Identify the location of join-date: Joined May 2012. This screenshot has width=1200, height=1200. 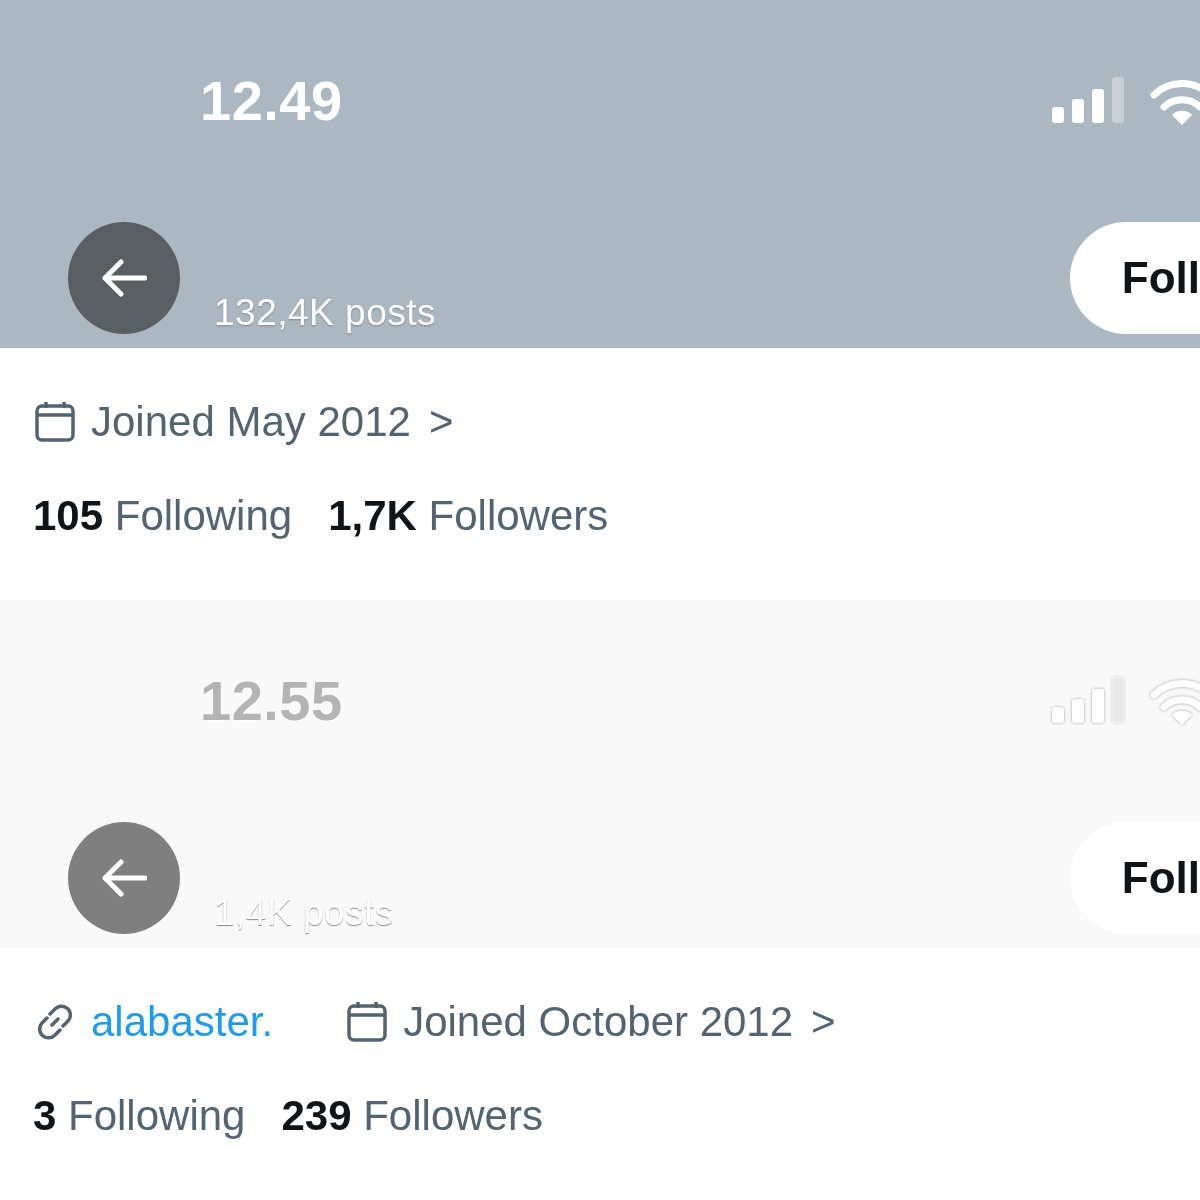
(251, 422).